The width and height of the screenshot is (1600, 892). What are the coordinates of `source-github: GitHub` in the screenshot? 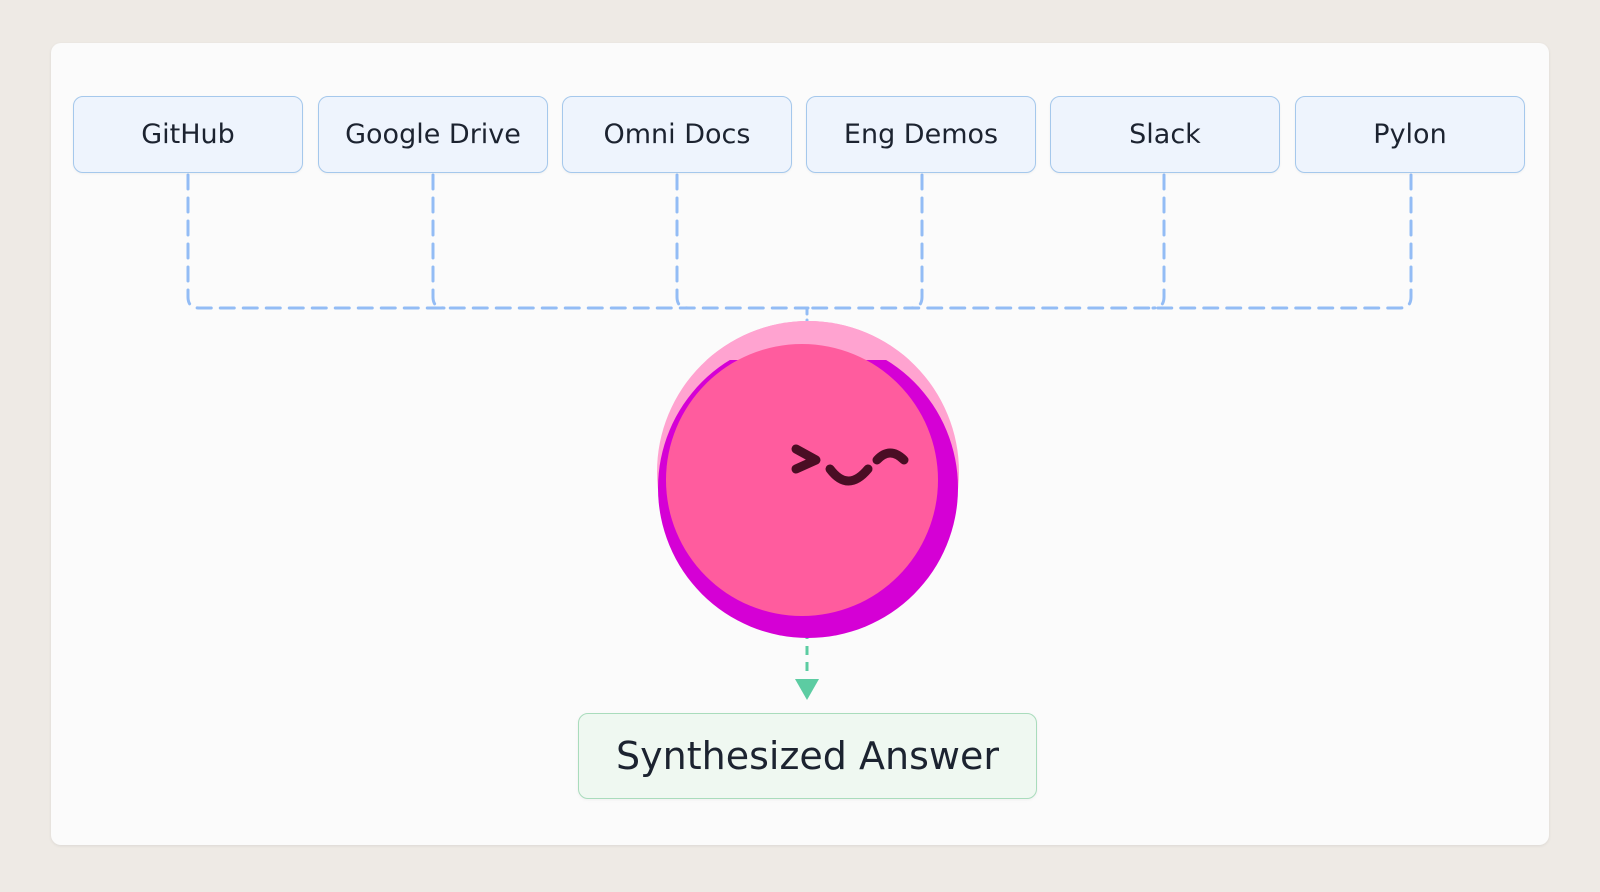 It's located at (188, 134).